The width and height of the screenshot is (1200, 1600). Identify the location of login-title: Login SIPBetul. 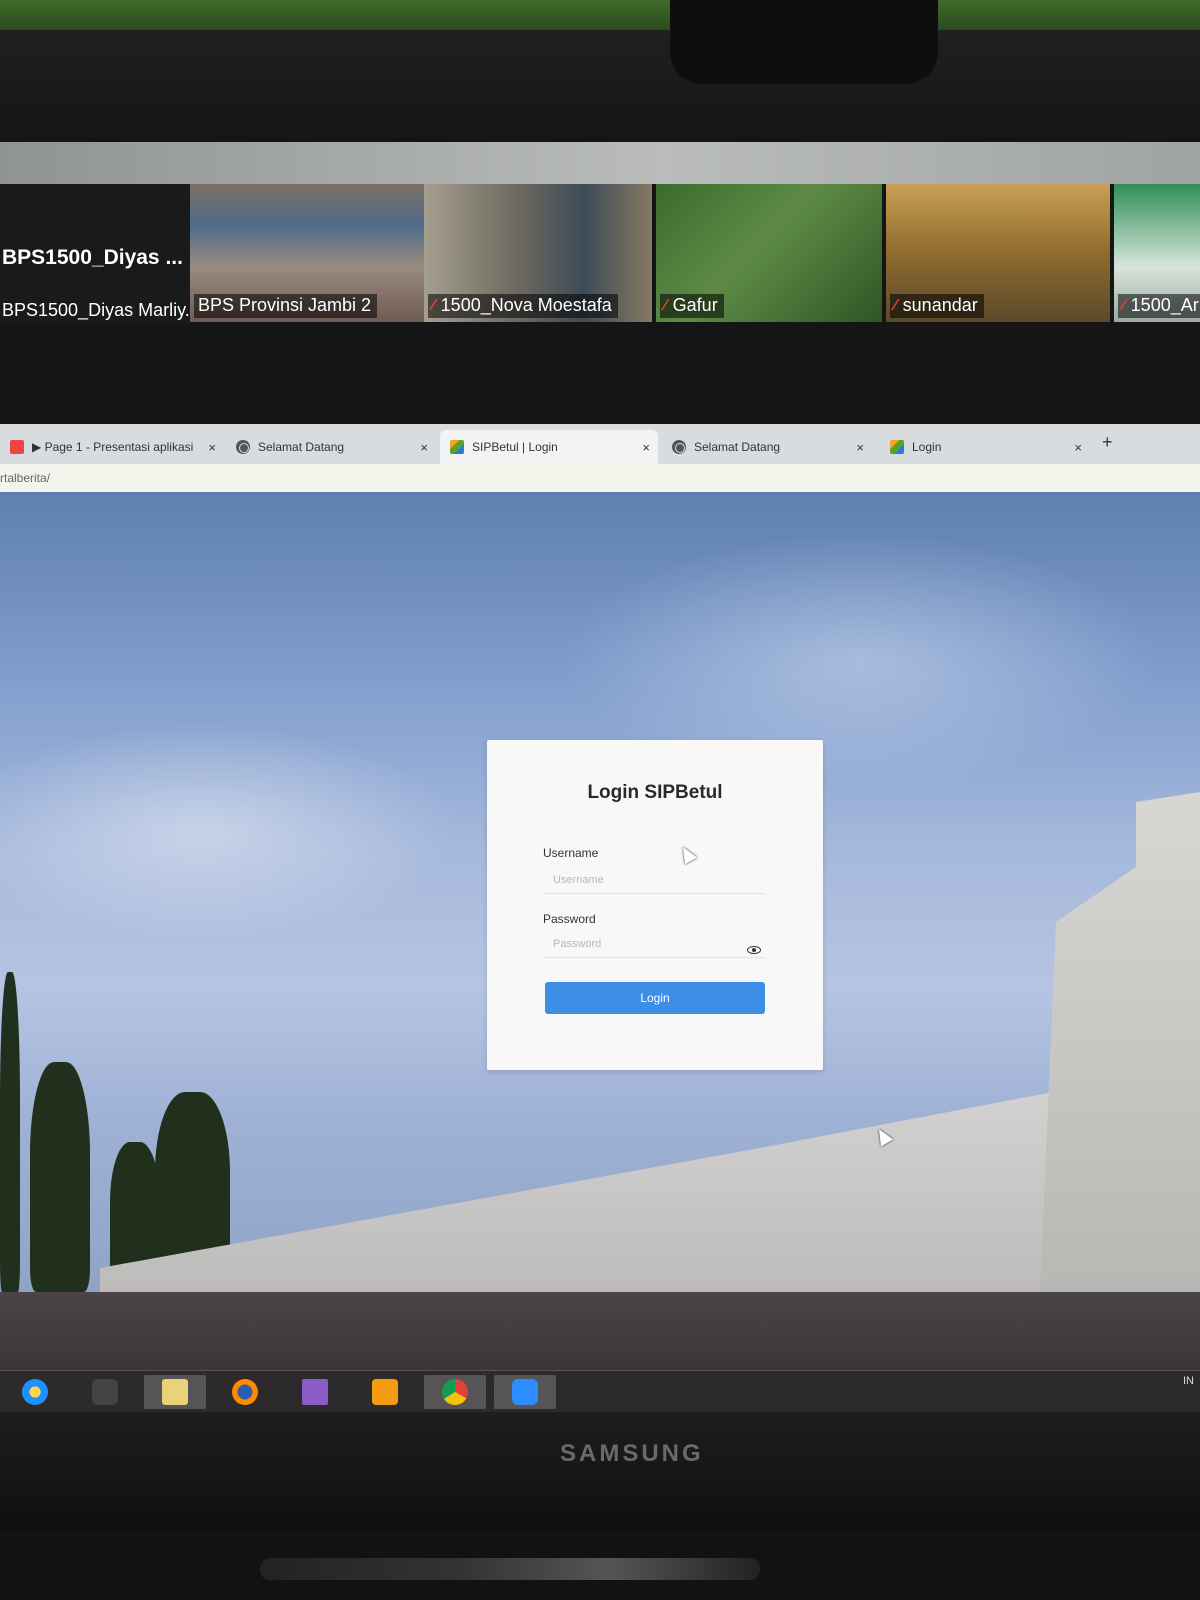
(655, 792).